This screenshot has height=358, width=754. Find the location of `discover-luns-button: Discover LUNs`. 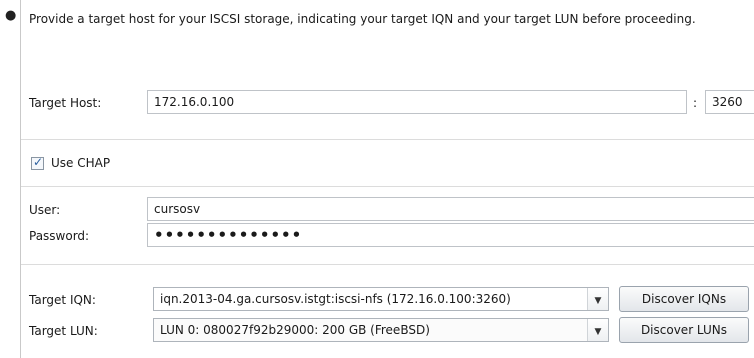

discover-luns-button: Discover LUNs is located at coordinates (684, 330).